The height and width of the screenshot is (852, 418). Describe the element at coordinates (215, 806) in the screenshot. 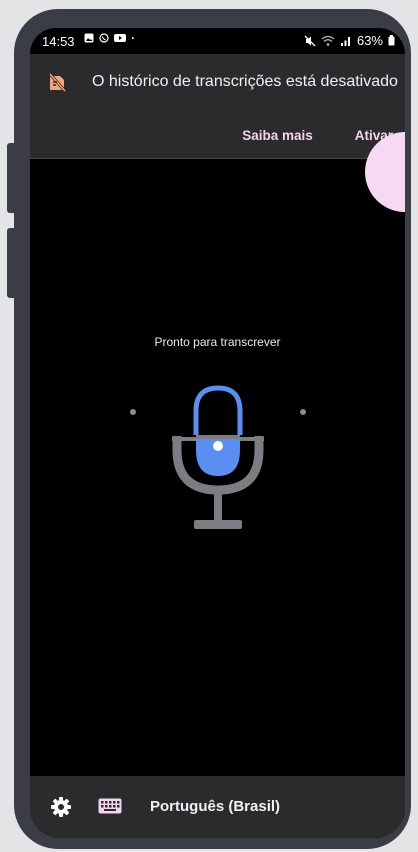

I see `language-selector: Português (Brasil)` at that location.